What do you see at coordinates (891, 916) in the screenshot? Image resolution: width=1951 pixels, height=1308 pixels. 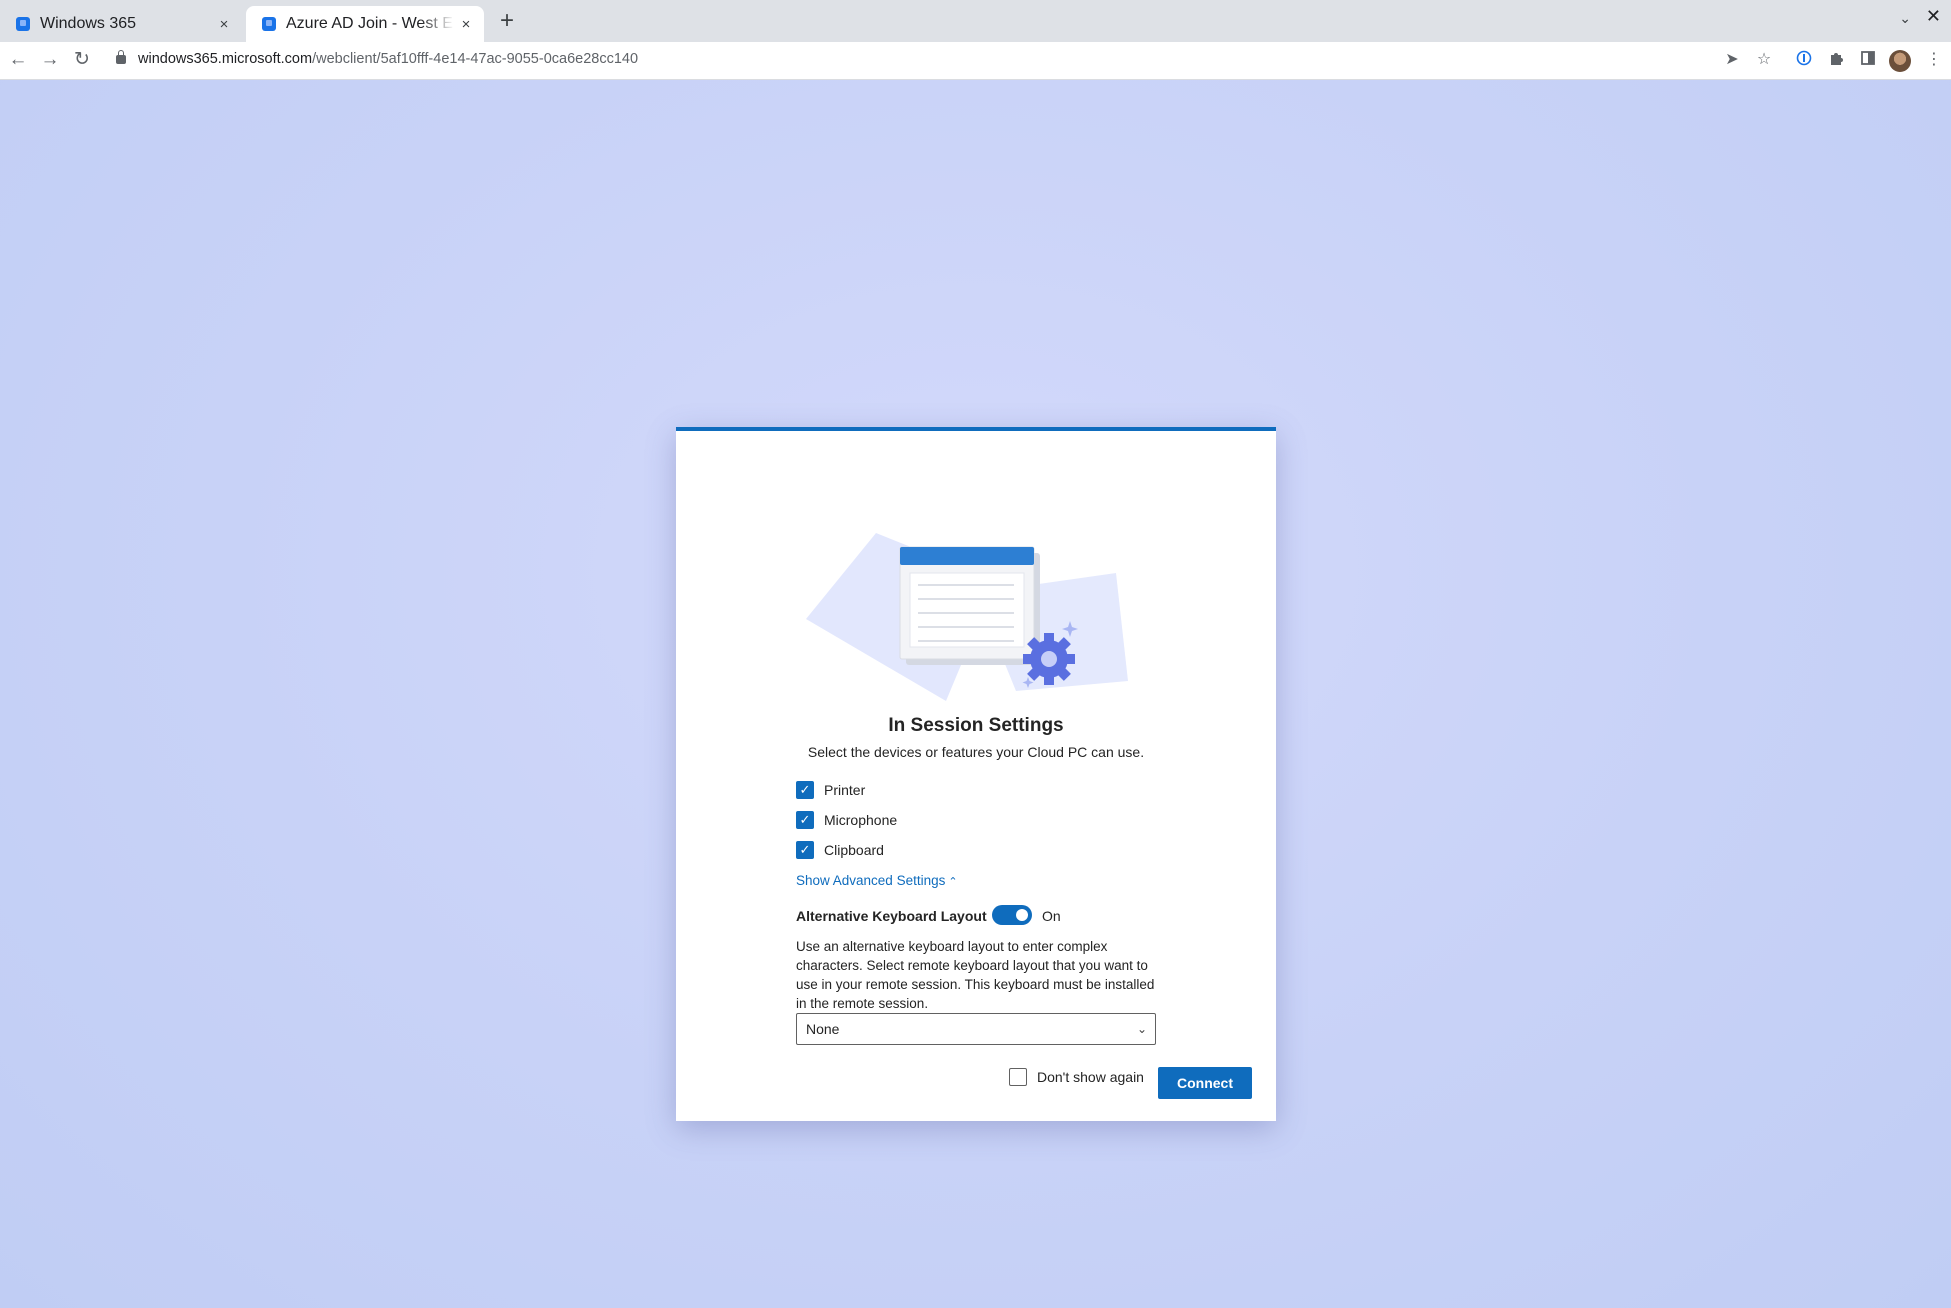 I see `alternative-keyboard-layout-label: Alternative Keyboard Layout` at bounding box center [891, 916].